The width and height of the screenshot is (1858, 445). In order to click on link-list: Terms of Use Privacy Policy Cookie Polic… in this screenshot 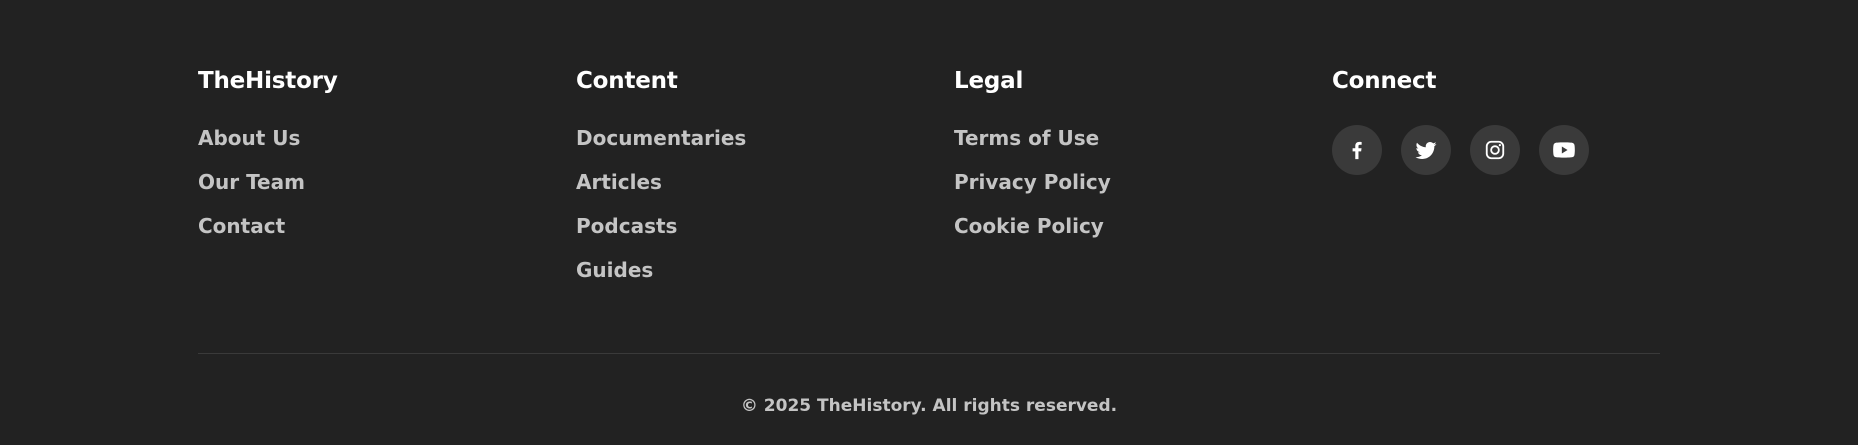, I will do `click(1032, 192)`.